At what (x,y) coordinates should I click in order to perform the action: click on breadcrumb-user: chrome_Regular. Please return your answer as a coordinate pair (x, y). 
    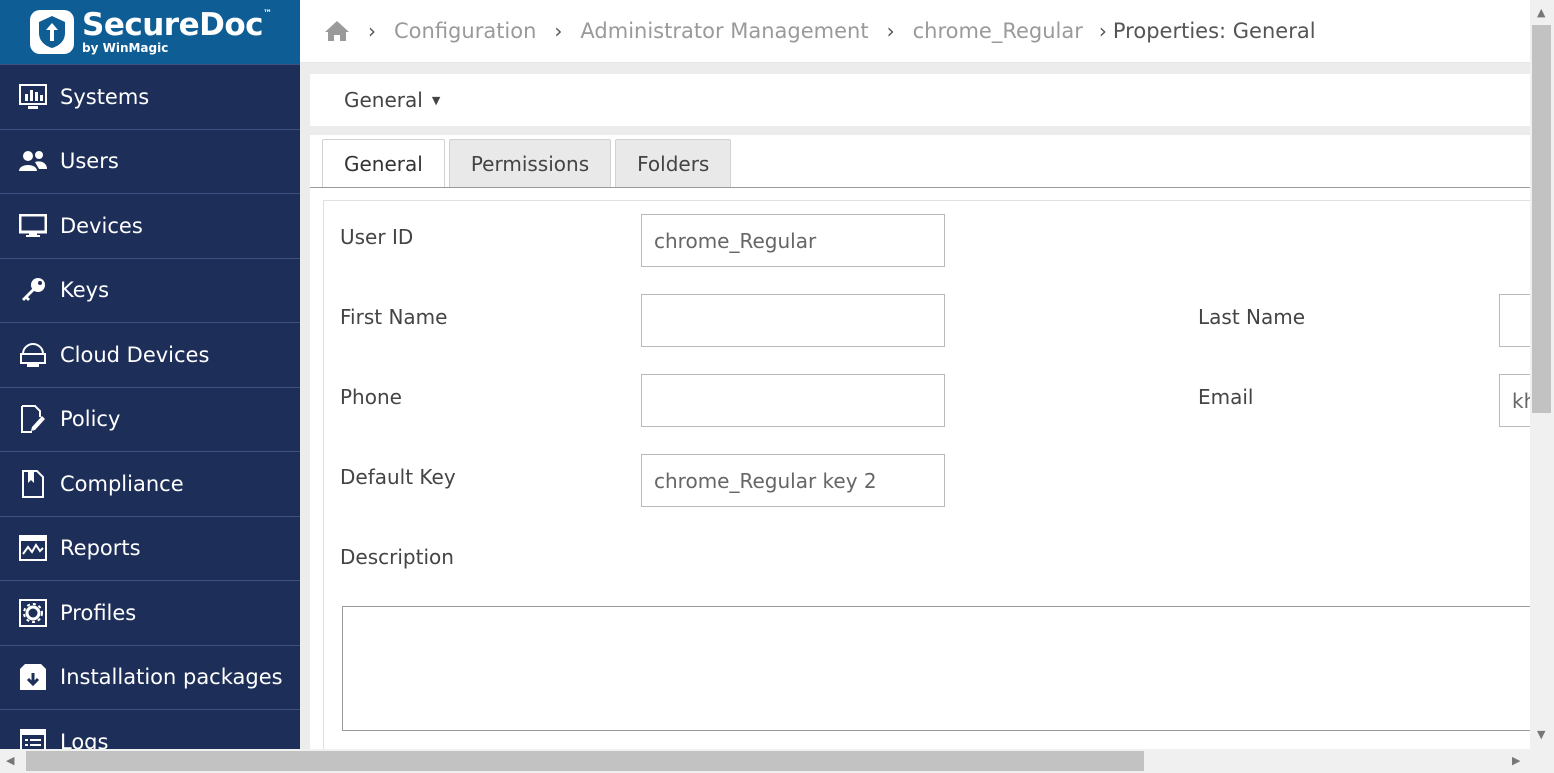
    Looking at the image, I should click on (998, 31).